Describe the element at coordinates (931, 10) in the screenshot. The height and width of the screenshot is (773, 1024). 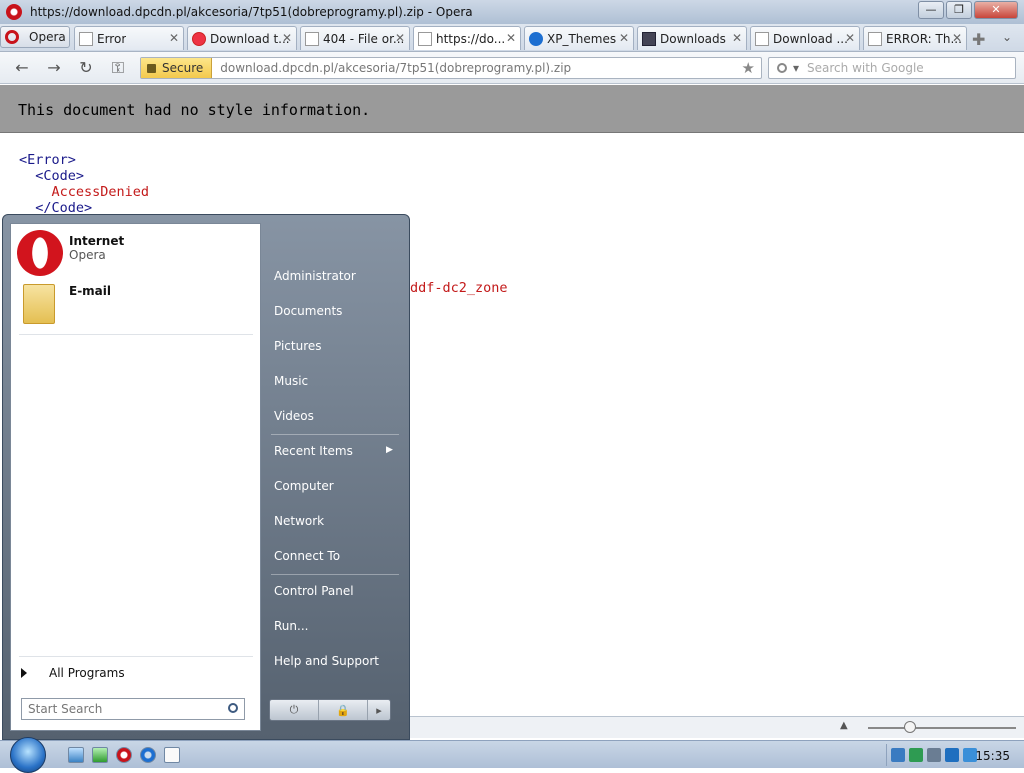
I see `minimize-button: —` at that location.